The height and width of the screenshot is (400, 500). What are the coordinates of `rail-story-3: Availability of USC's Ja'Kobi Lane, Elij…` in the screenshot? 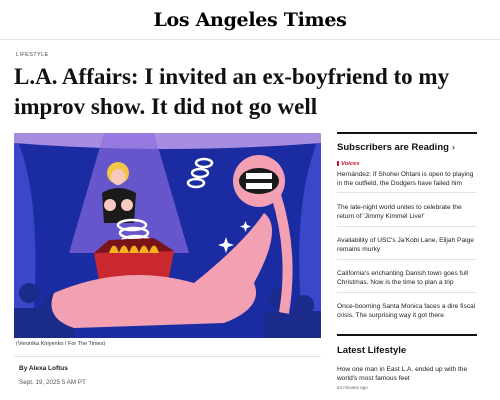 It's located at (407, 245).